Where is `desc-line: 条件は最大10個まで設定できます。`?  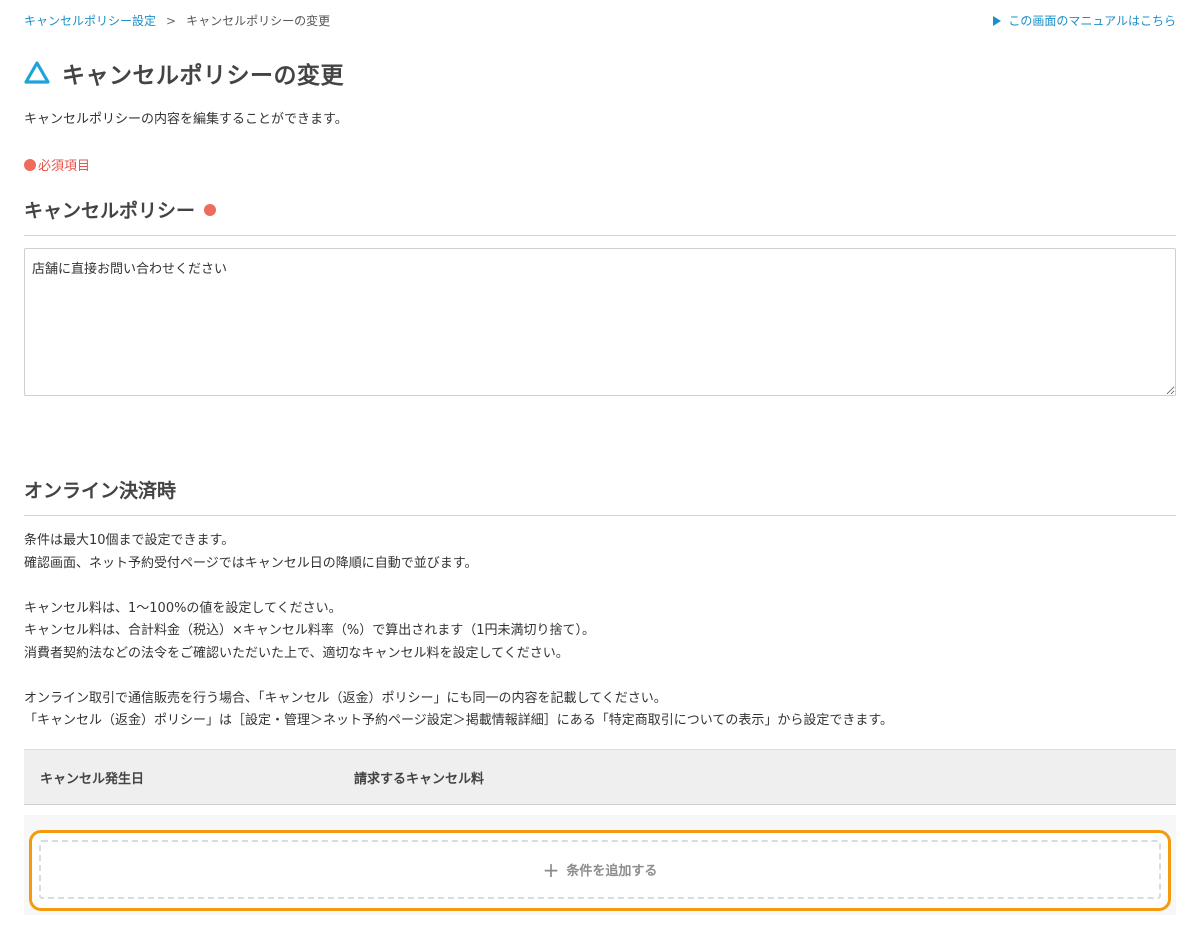 desc-line: 条件は最大10個まで設定できます。 is located at coordinates (129, 540).